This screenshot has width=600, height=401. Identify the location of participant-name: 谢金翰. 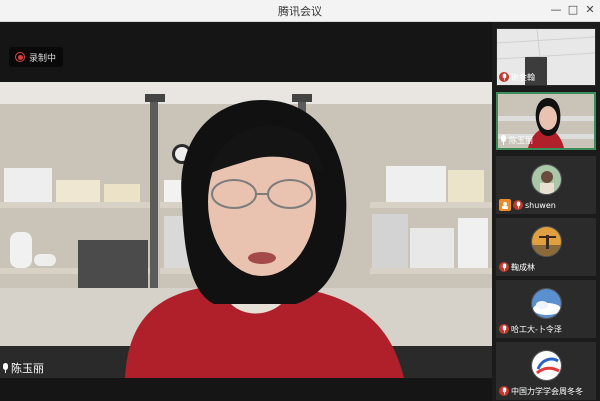
(523, 77).